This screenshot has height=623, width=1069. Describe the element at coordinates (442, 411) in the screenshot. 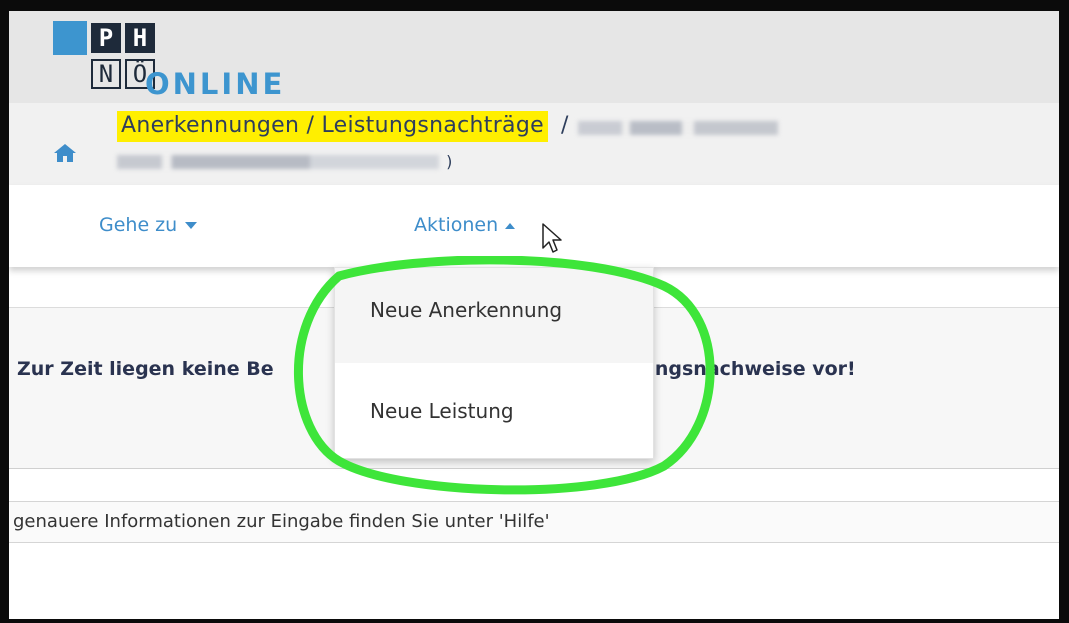

I see `menu-item-label: Neue Leistung` at that location.